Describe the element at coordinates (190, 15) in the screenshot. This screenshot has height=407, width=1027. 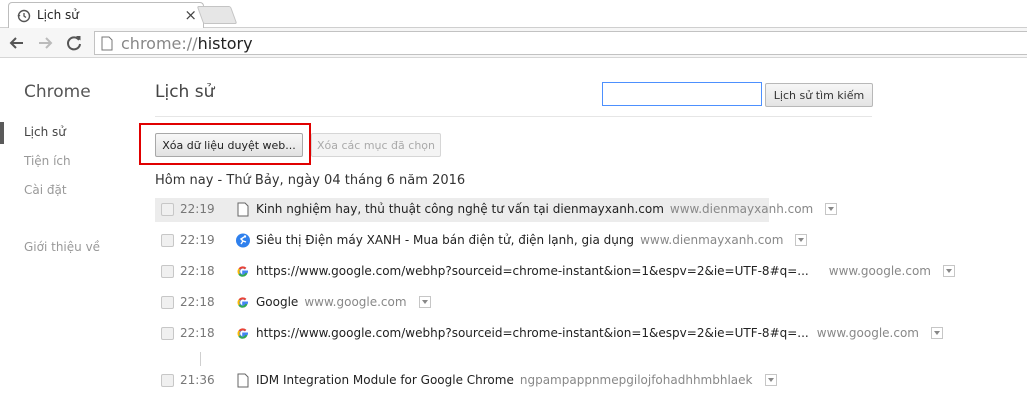
I see `close-icon: ×` at that location.